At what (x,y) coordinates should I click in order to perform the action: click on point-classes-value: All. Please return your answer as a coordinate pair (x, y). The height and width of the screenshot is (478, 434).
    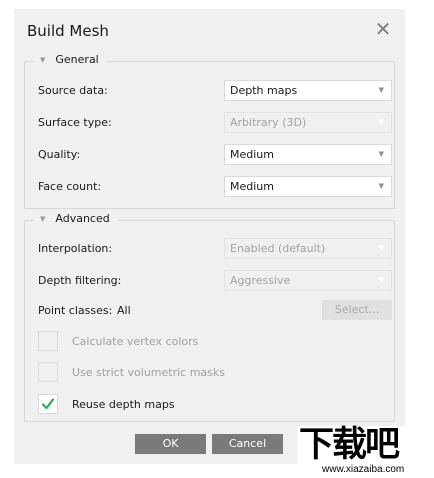
    Looking at the image, I should click on (124, 310).